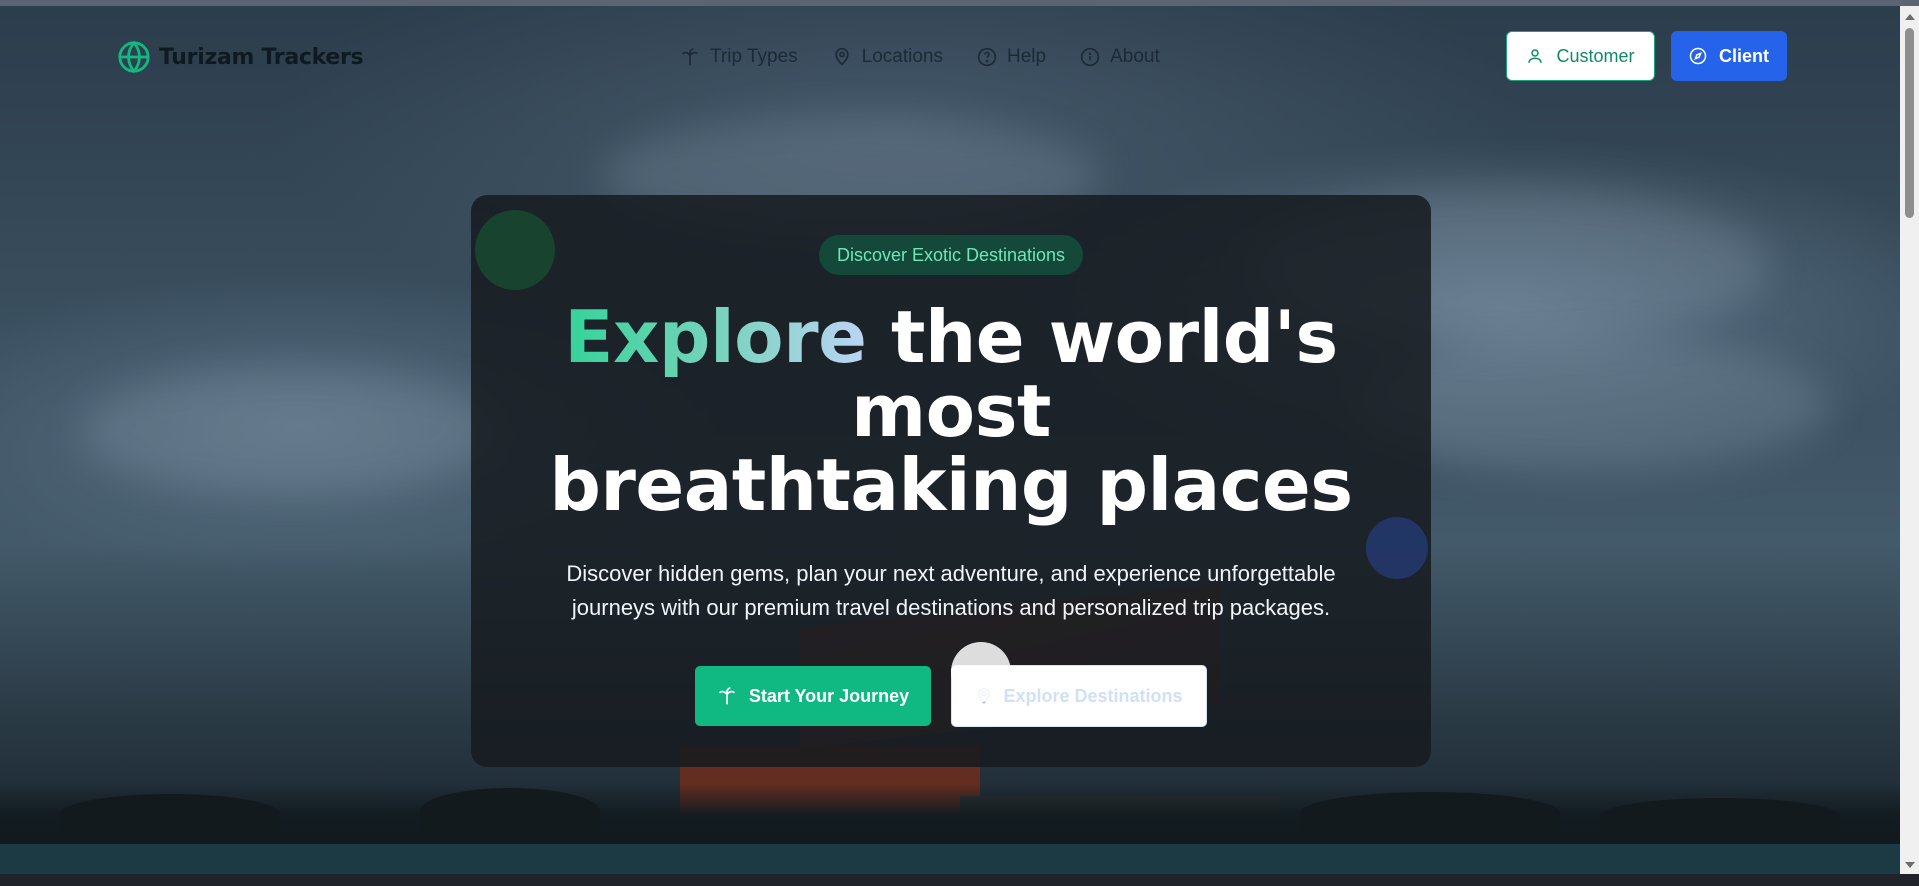  What do you see at coordinates (959, 880) in the screenshot?
I see `taskbar-strip` at bounding box center [959, 880].